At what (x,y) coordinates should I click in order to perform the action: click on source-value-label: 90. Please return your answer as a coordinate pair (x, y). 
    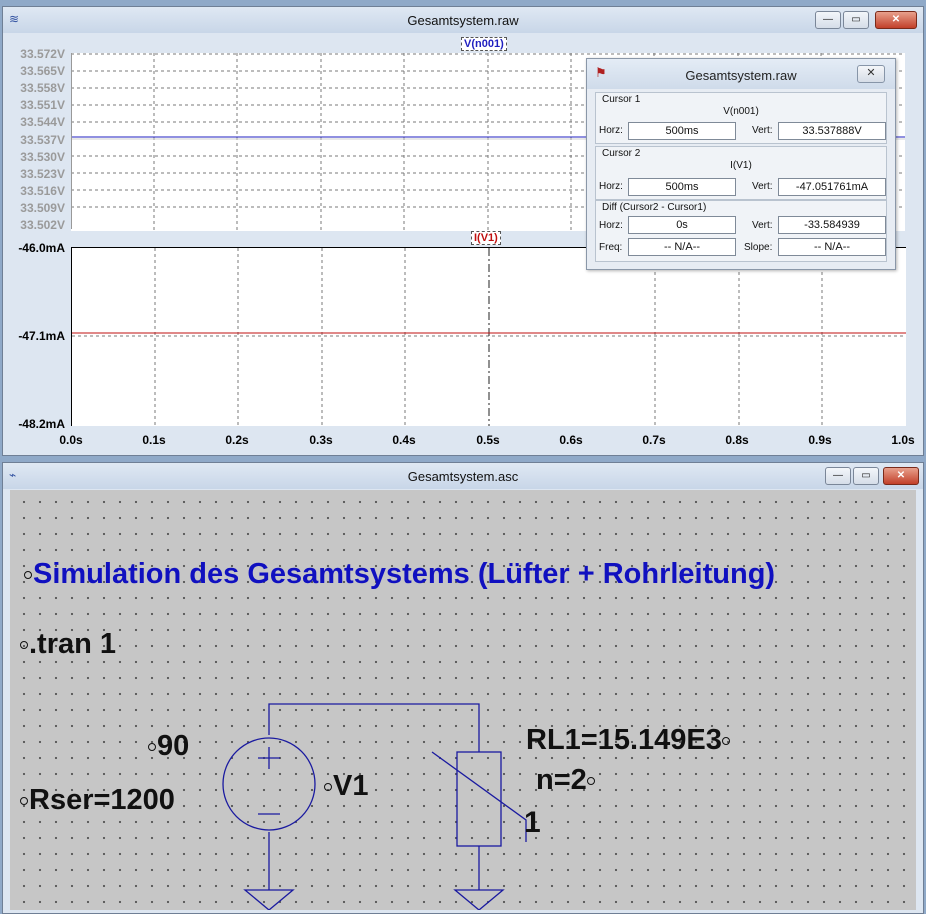
    Looking at the image, I should click on (168, 746).